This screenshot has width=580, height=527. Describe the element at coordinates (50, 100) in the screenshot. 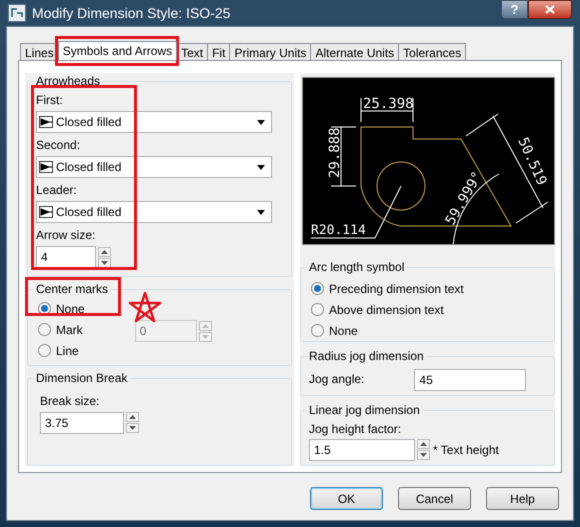

I see `field-label: First:` at that location.